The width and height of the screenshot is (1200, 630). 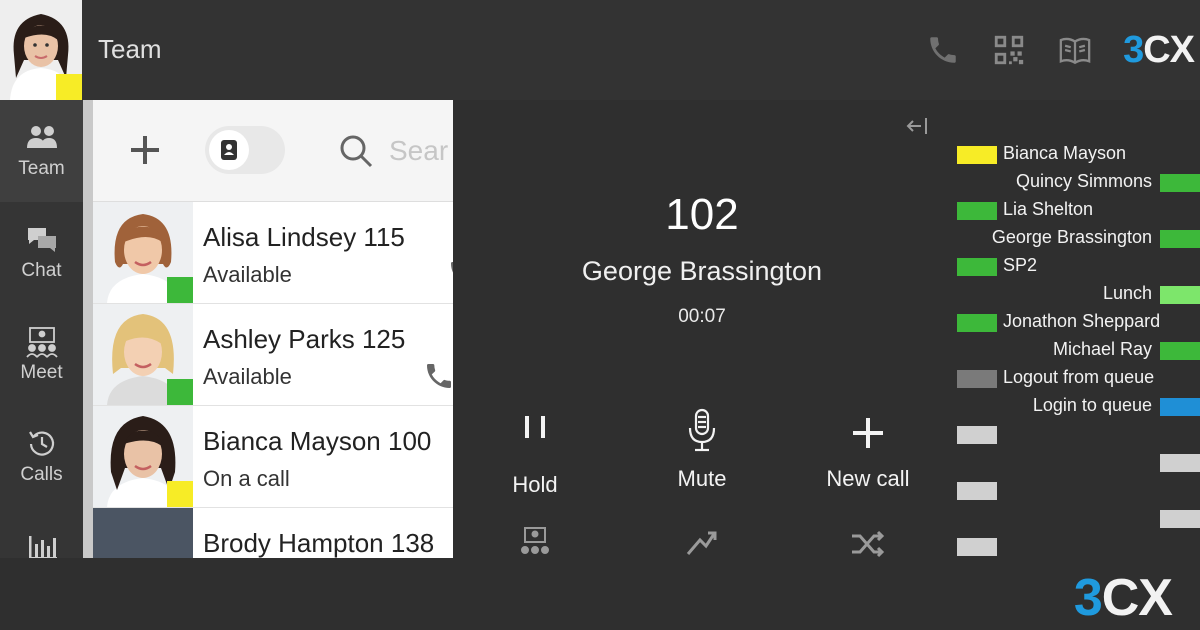 I want to click on shuffle-button, so click(x=868, y=541).